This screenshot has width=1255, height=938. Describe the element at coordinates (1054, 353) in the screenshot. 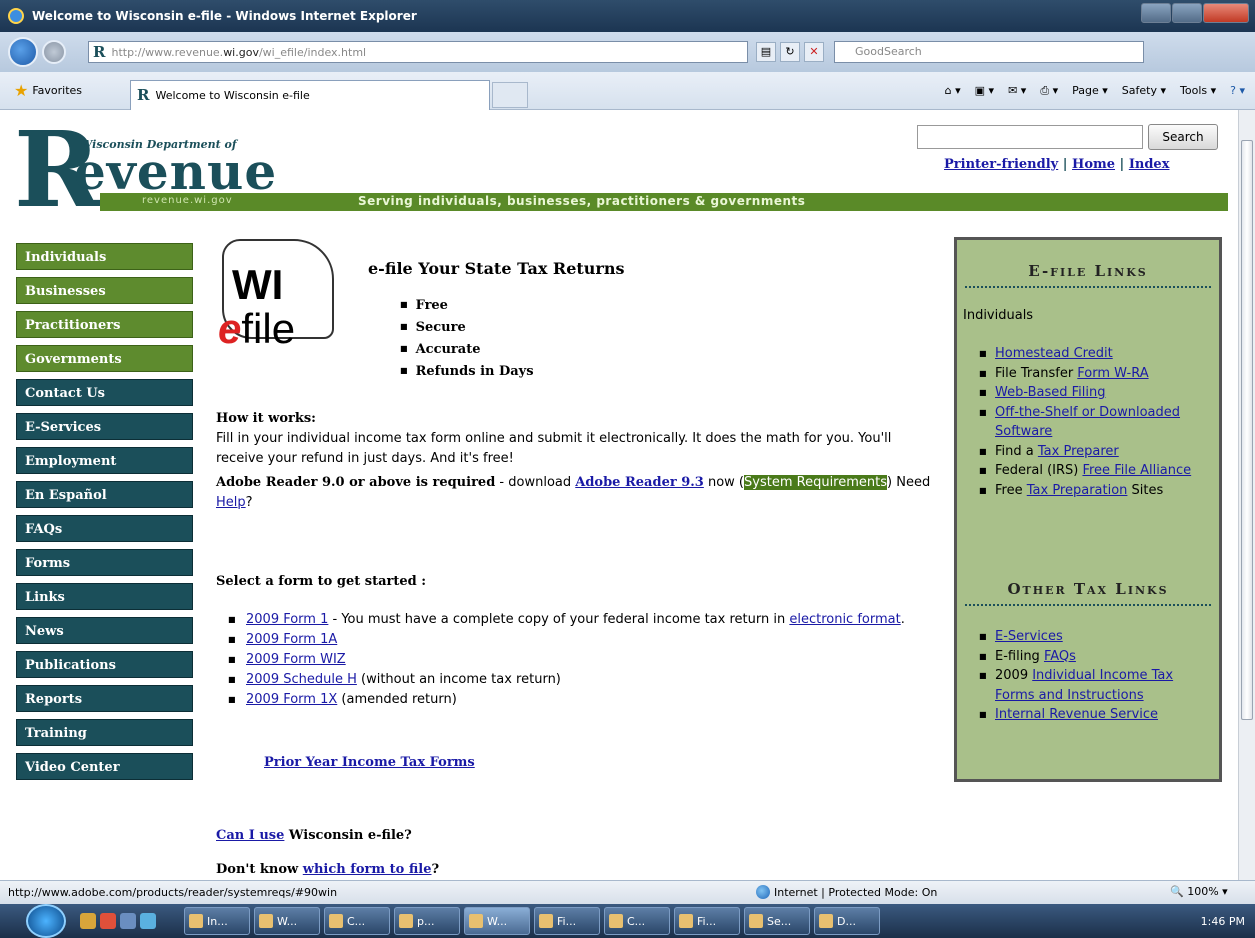

I see `sidebar-link: Homestead Credit` at that location.